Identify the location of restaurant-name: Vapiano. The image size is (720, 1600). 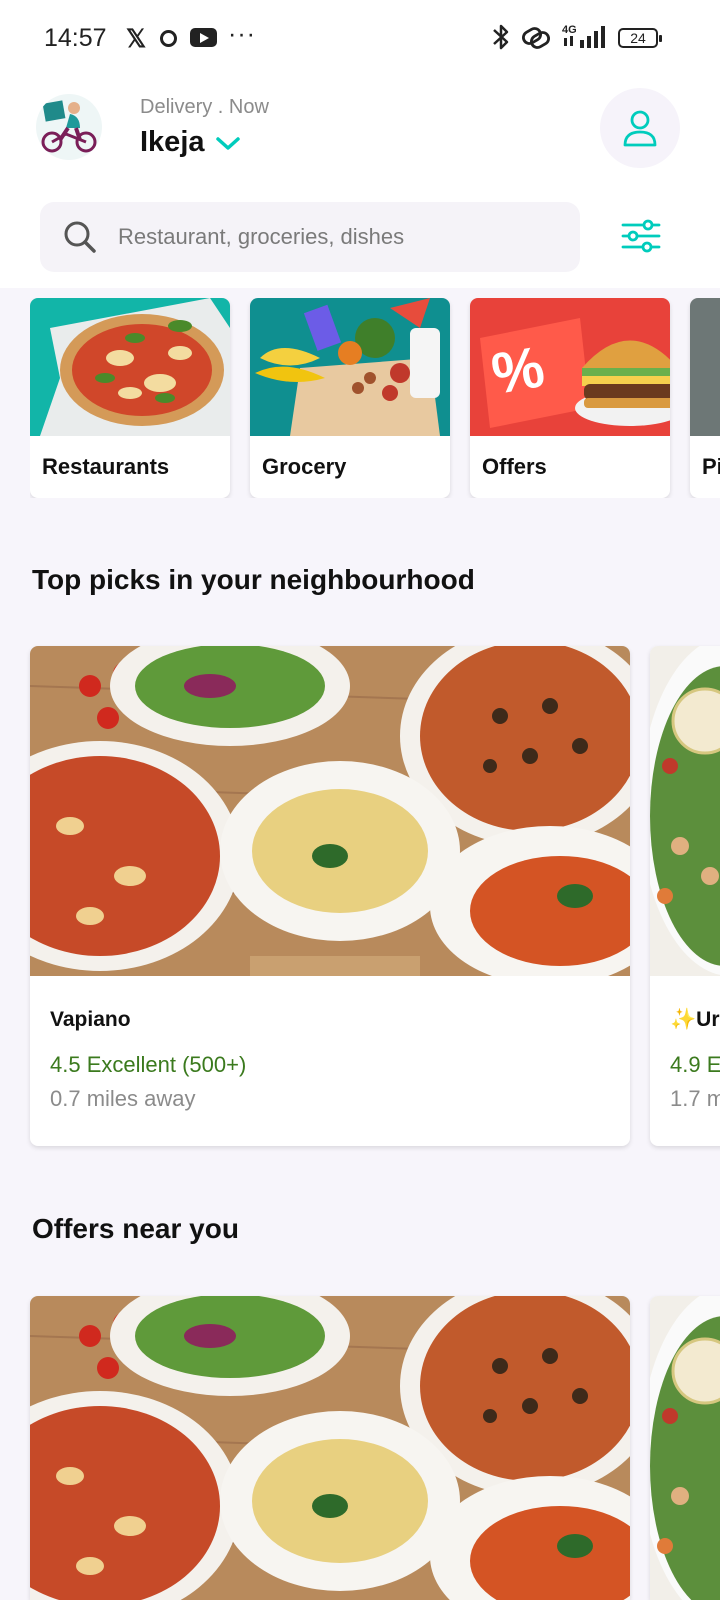
(90, 1019).